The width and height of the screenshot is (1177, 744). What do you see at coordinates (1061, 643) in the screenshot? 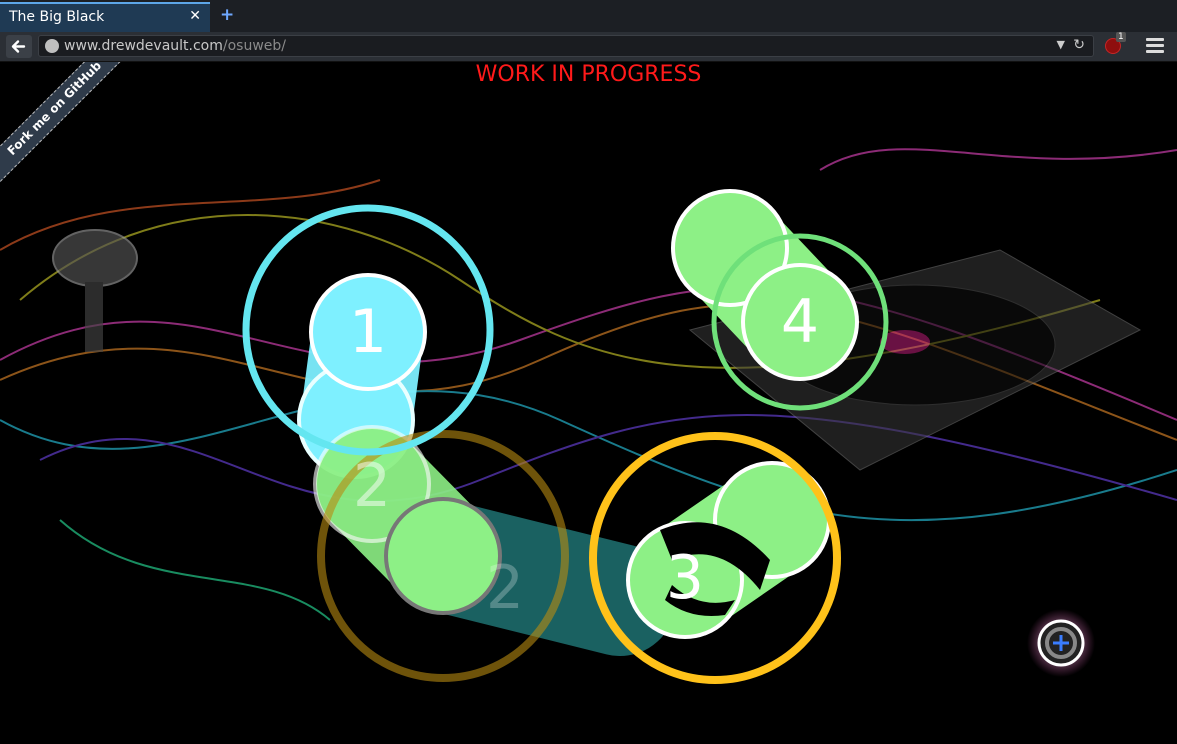
I see `game-cursor` at bounding box center [1061, 643].